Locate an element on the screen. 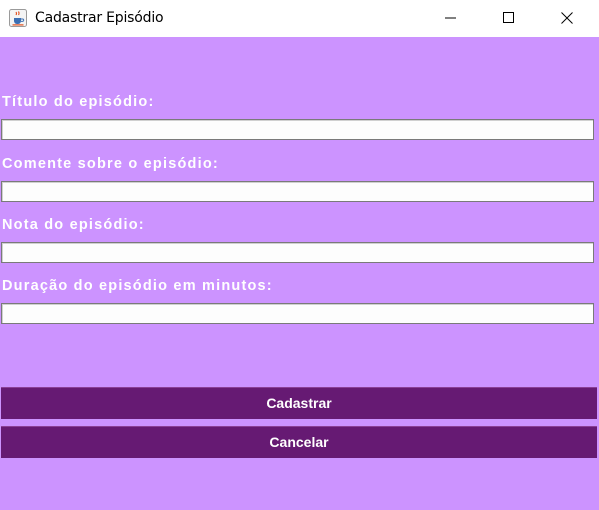 The image size is (599, 510). episode-duration-label: Duração do episódio em minutos: is located at coordinates (137, 286).